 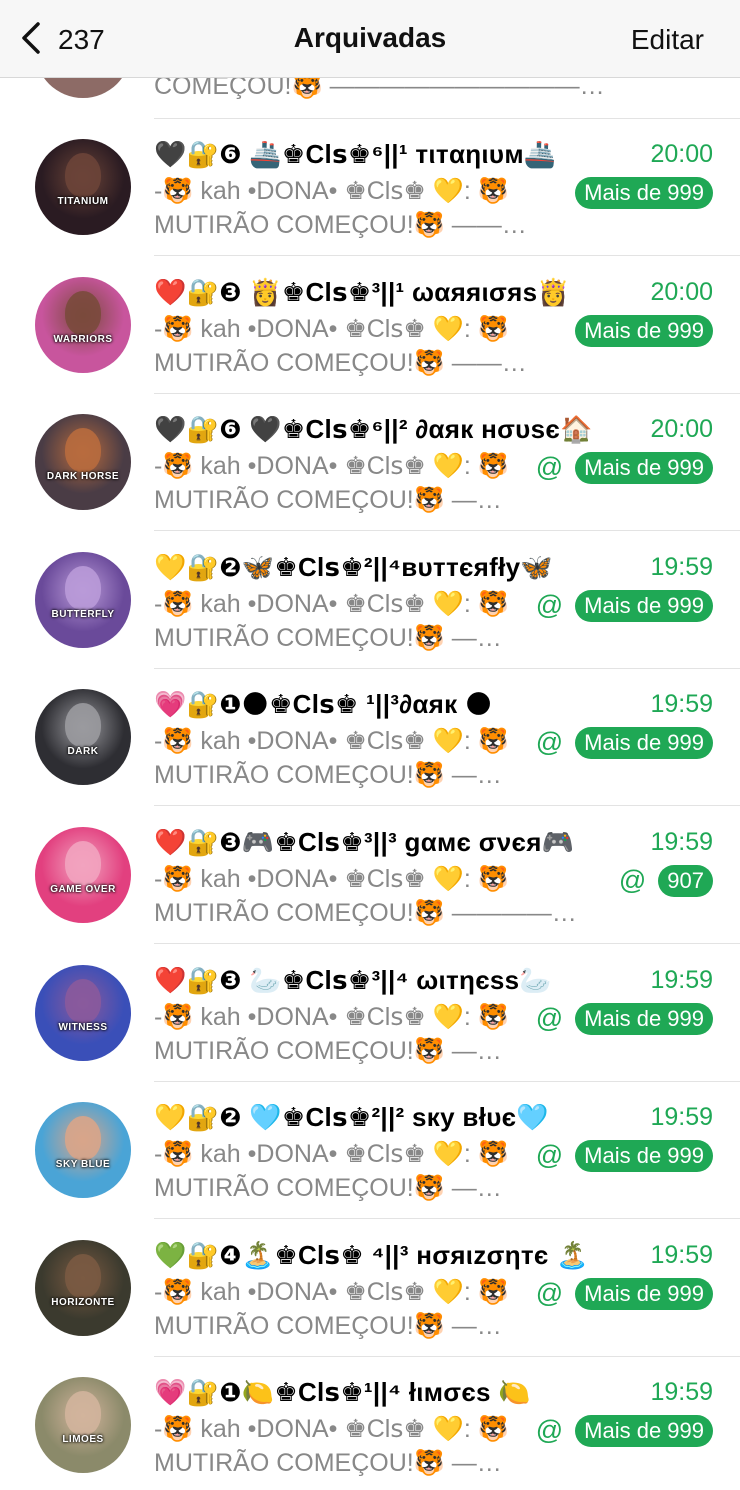 What do you see at coordinates (83, 1440) in the screenshot?
I see `avatar-label: LIMOES` at bounding box center [83, 1440].